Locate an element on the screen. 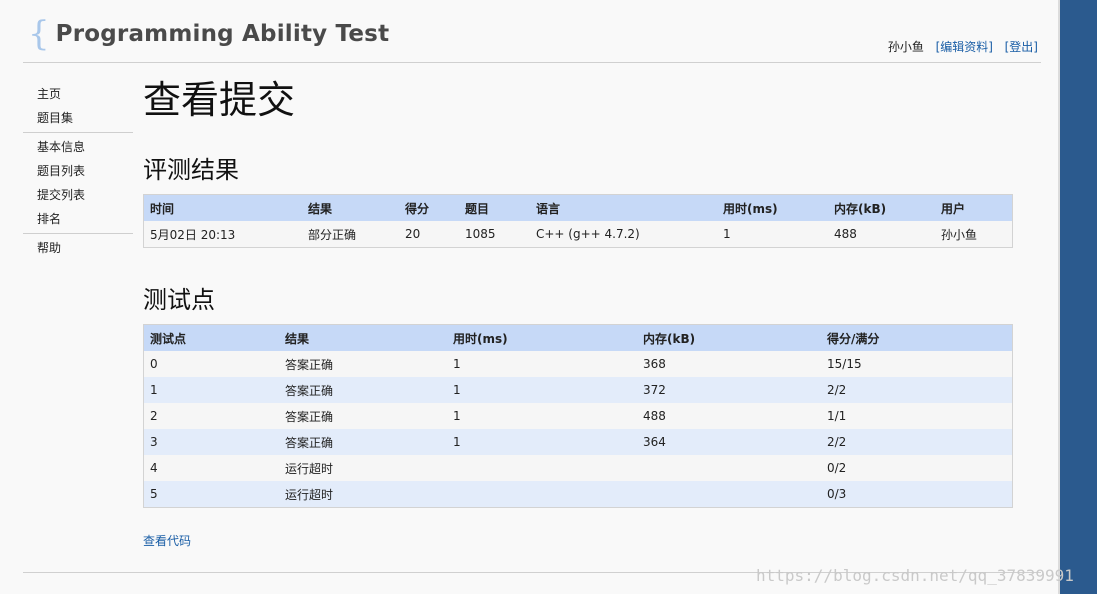 Image resolution: width=1097 pixels, height=594 pixels. test-id: 0 is located at coordinates (211, 364).